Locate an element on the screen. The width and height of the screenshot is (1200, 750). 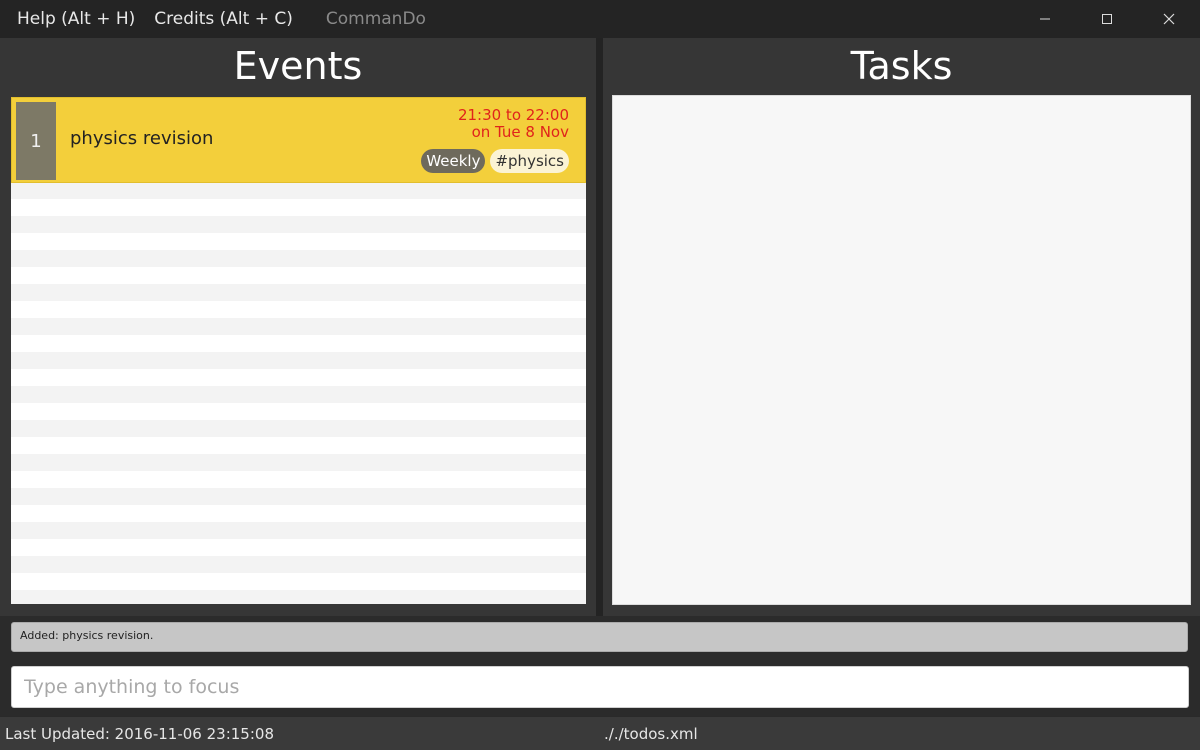
event-tags: Weekly #physics is located at coordinates (495, 161).